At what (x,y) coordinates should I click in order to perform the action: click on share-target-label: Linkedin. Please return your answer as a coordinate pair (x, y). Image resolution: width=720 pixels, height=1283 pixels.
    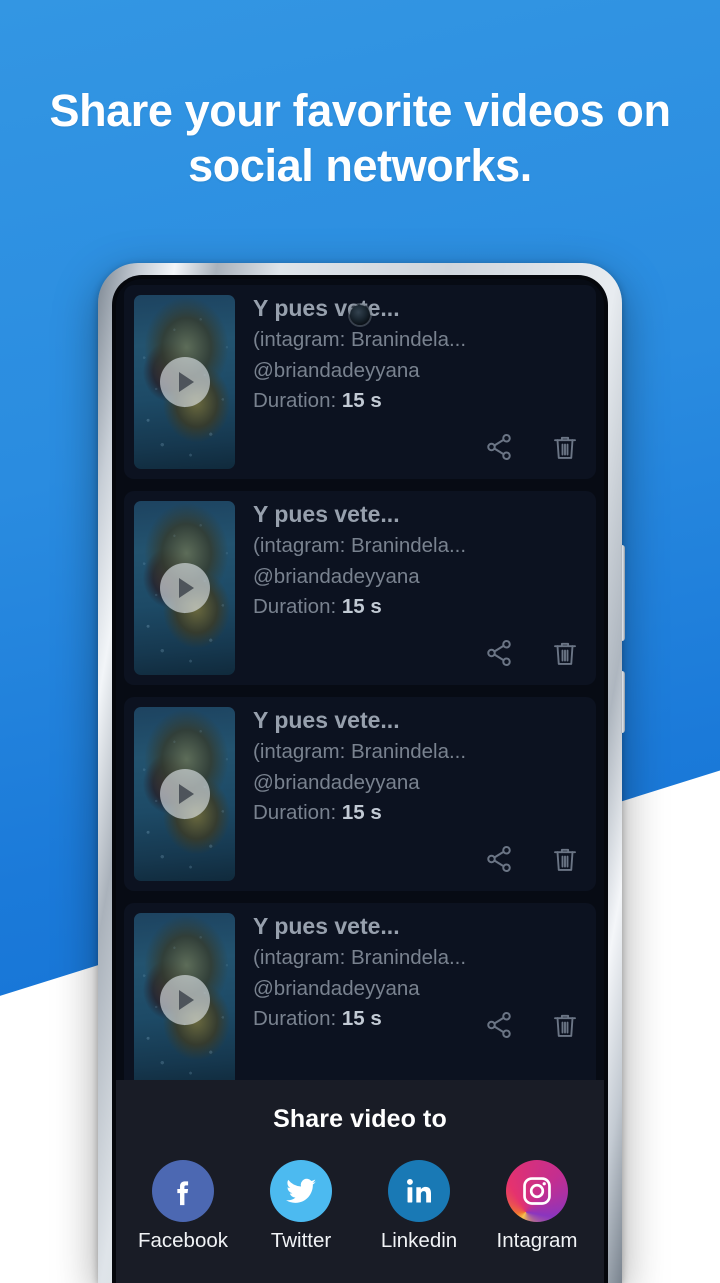
    Looking at the image, I should click on (419, 1240).